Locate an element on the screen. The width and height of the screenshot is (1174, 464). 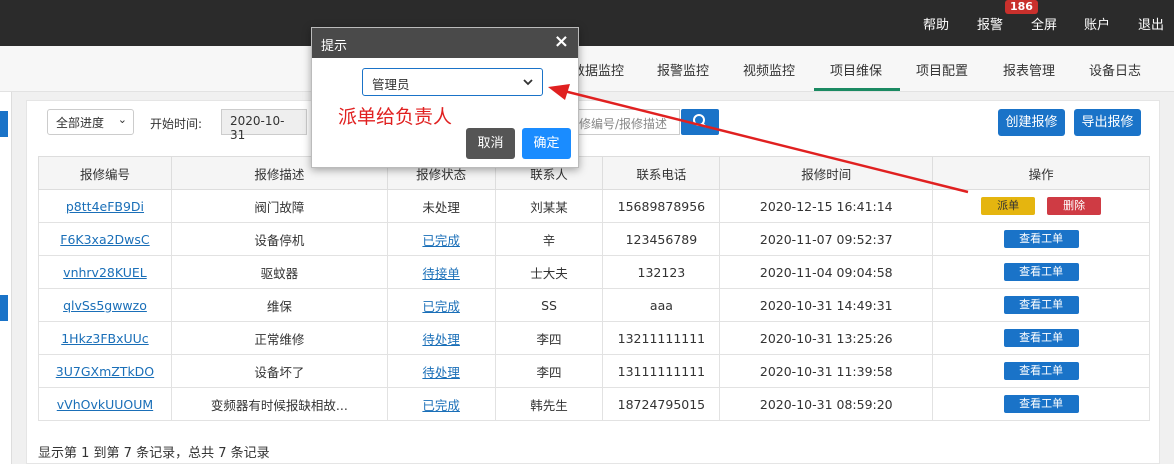
repair-time: 2020-10-31 13:25:26 is located at coordinates (826, 338).